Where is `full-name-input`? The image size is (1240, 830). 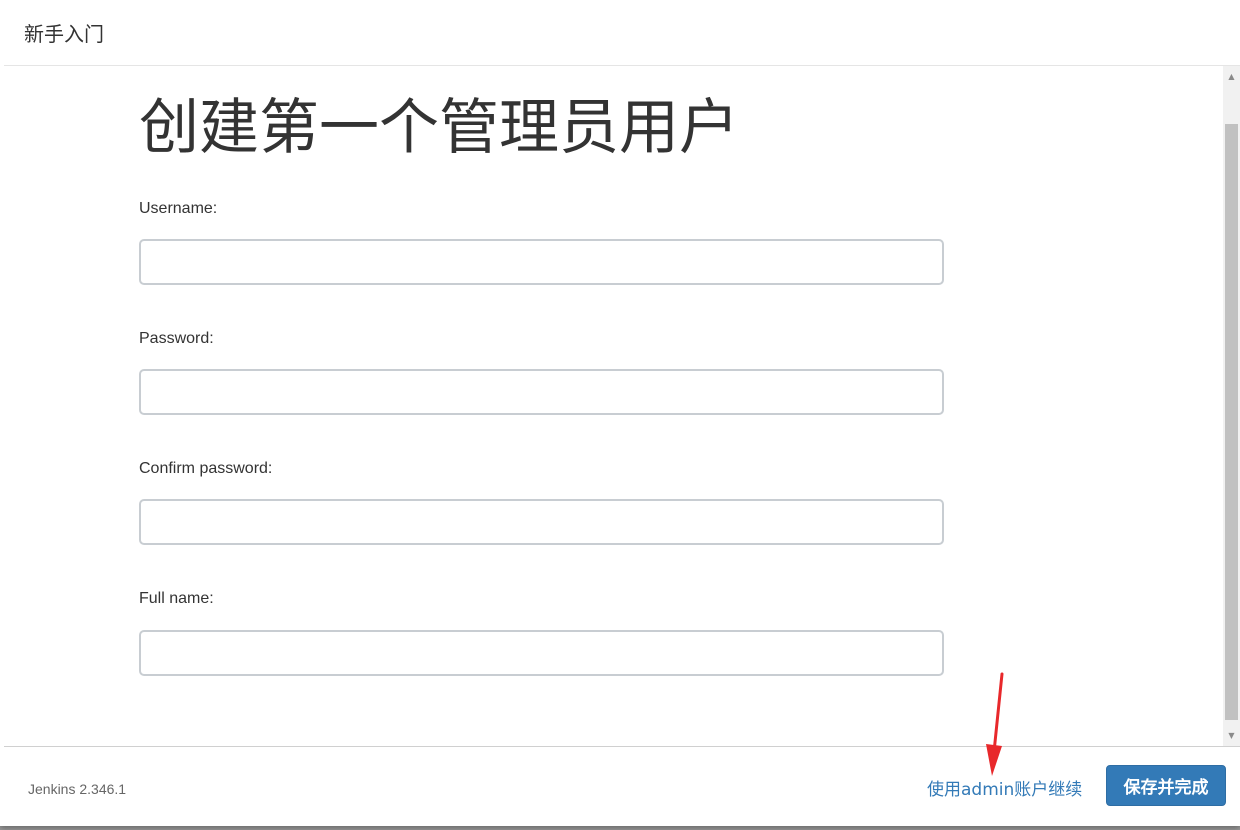
full-name-input is located at coordinates (541, 653).